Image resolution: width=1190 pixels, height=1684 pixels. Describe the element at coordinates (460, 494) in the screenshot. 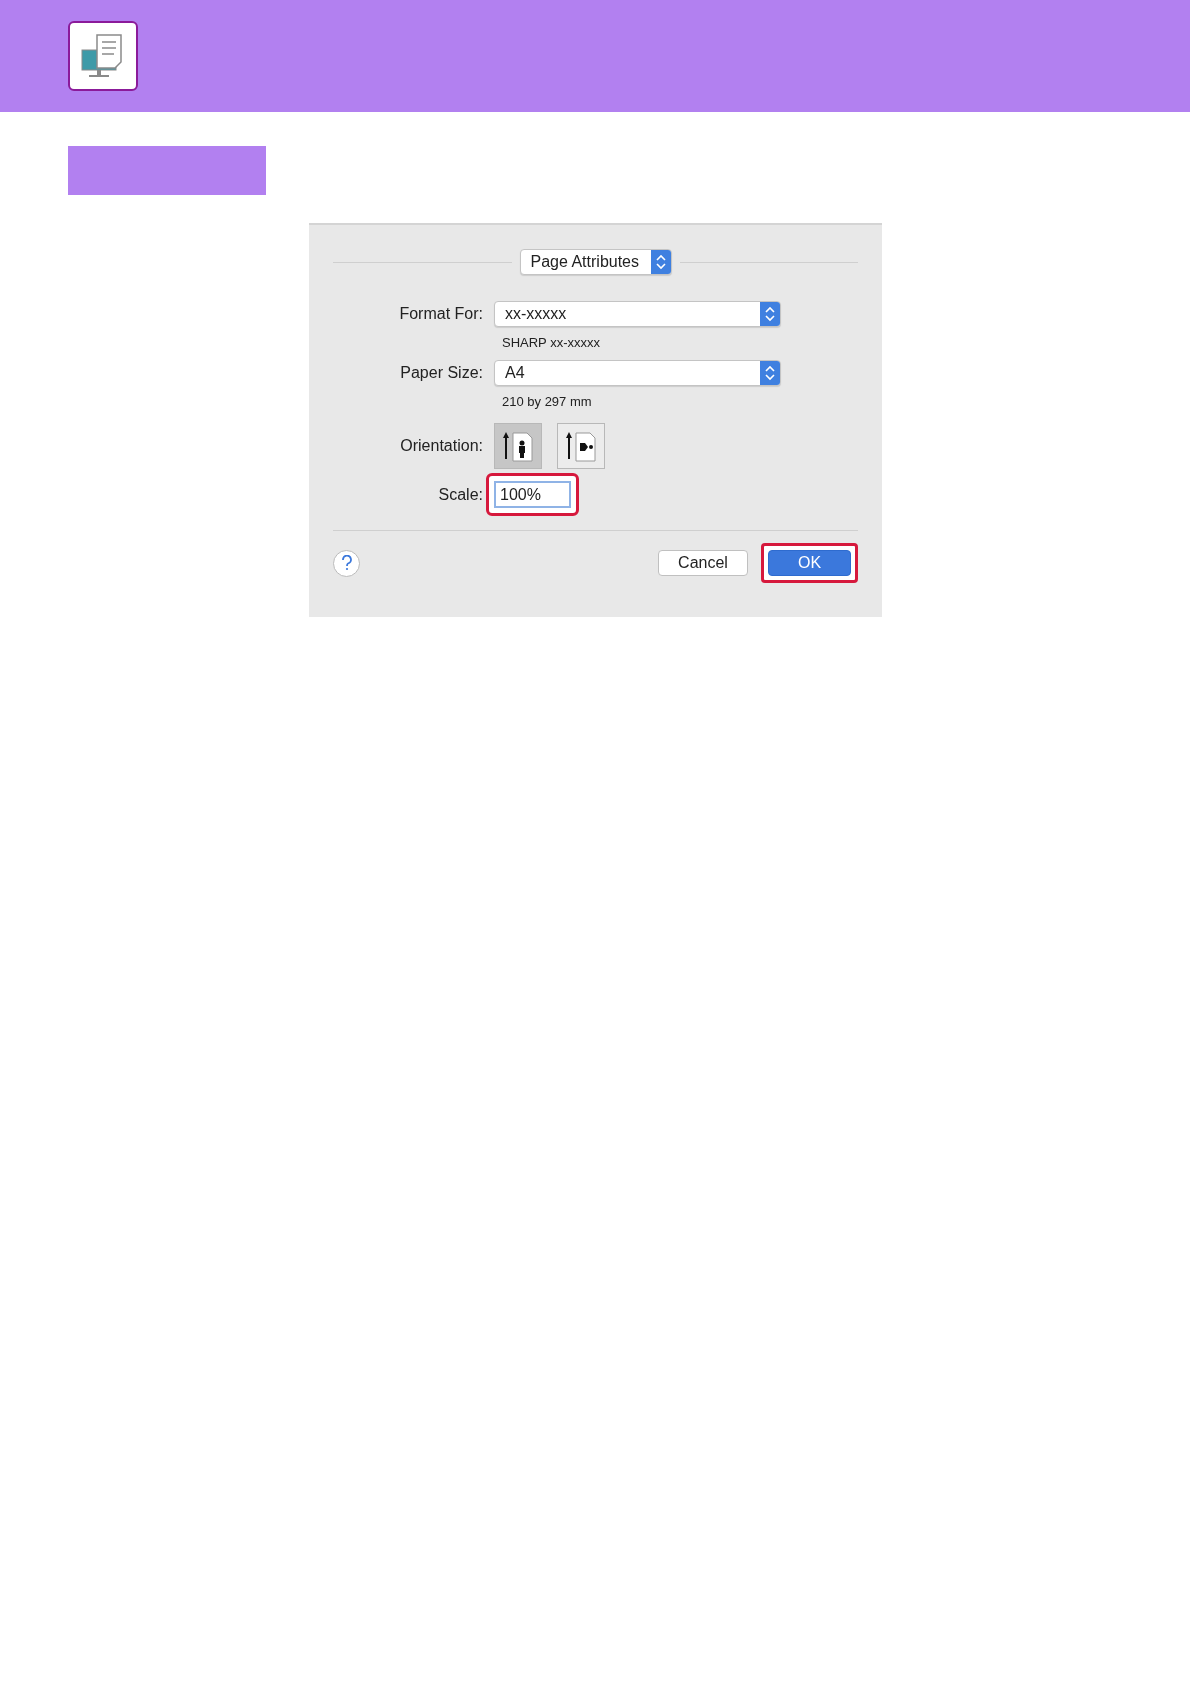

I see `field-label: Scale:` at that location.